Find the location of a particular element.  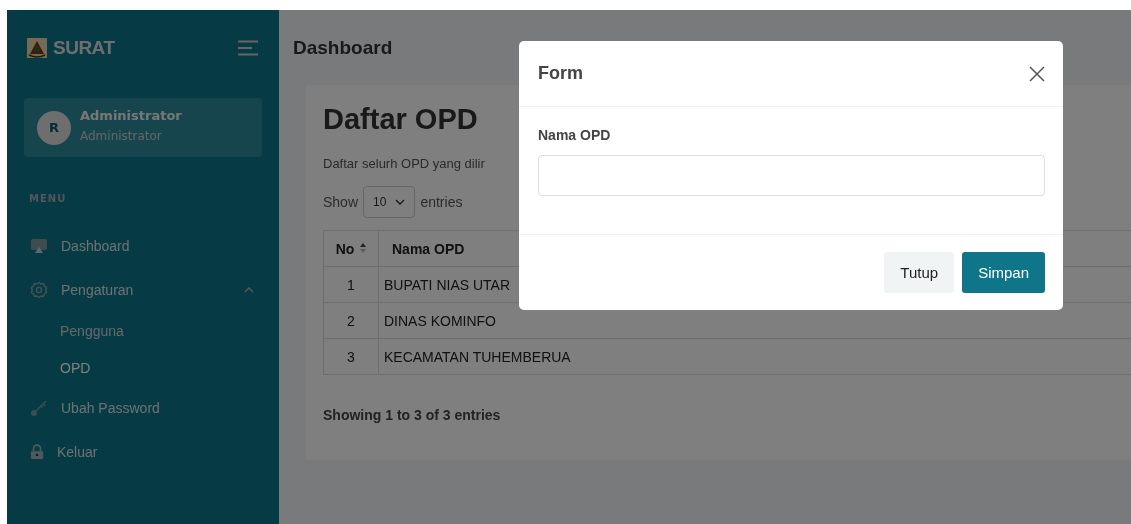

brand-name: SURAT is located at coordinates (84, 48).